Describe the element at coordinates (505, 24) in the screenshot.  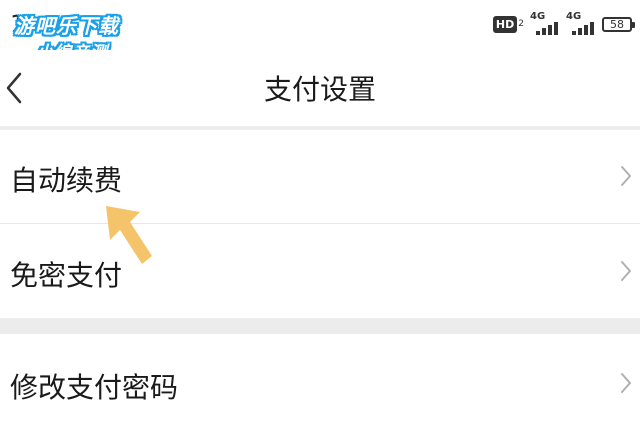
I see `hd-badge: HD` at that location.